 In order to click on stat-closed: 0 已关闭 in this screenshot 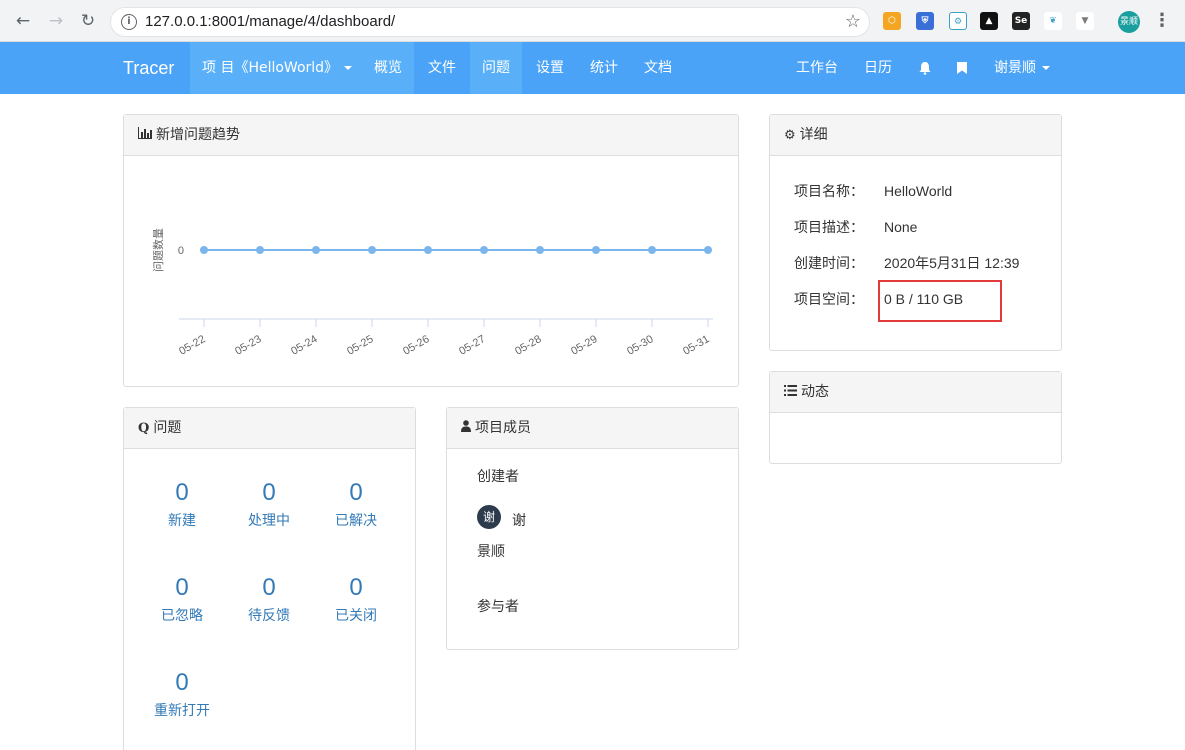, I will do `click(356, 599)`.